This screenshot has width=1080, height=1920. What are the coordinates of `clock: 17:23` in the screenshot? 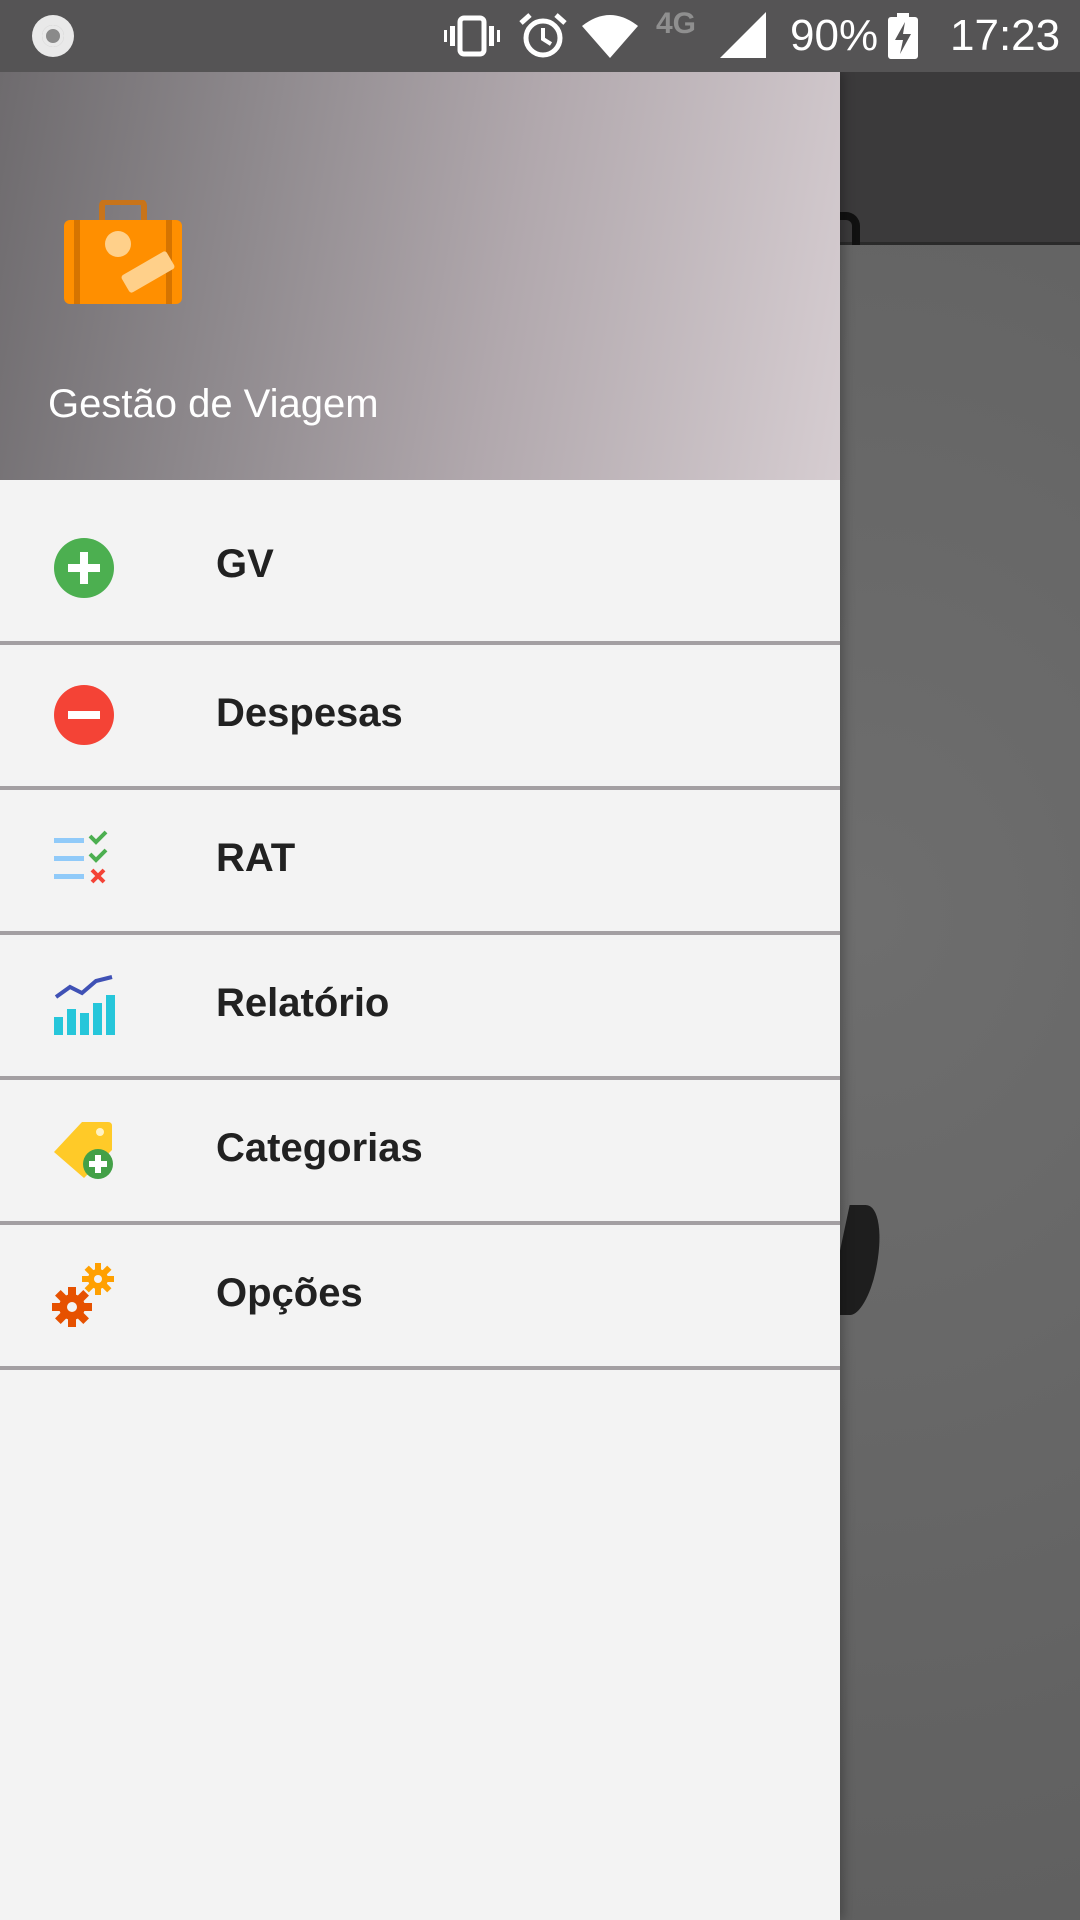 It's located at (1005, 35).